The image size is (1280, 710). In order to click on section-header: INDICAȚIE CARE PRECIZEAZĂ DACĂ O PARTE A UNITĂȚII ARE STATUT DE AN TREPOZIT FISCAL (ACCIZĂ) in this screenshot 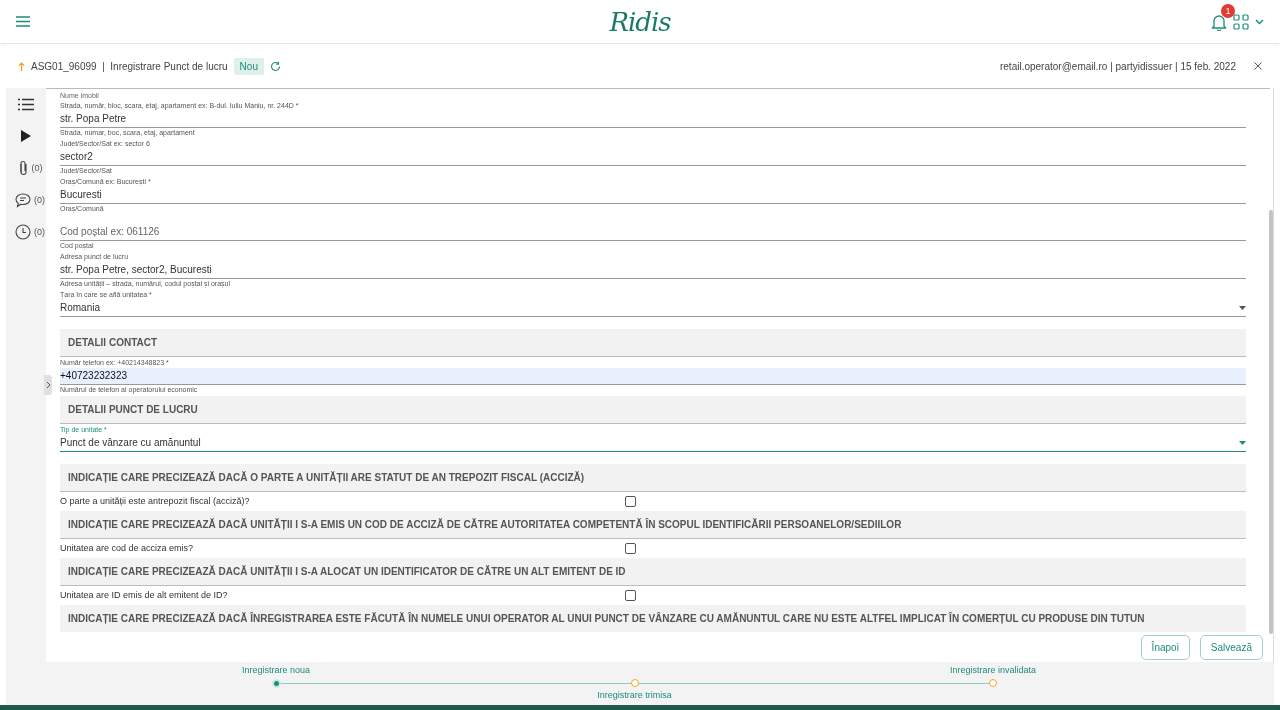, I will do `click(653, 478)`.